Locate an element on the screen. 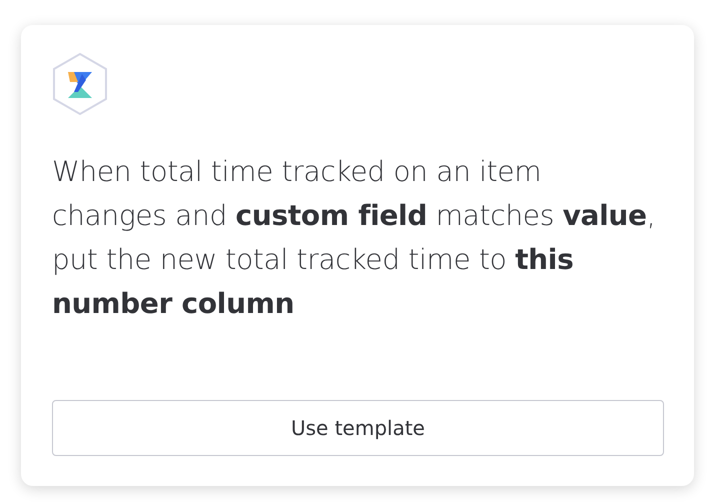  use-template-button: Use template is located at coordinates (358, 428).